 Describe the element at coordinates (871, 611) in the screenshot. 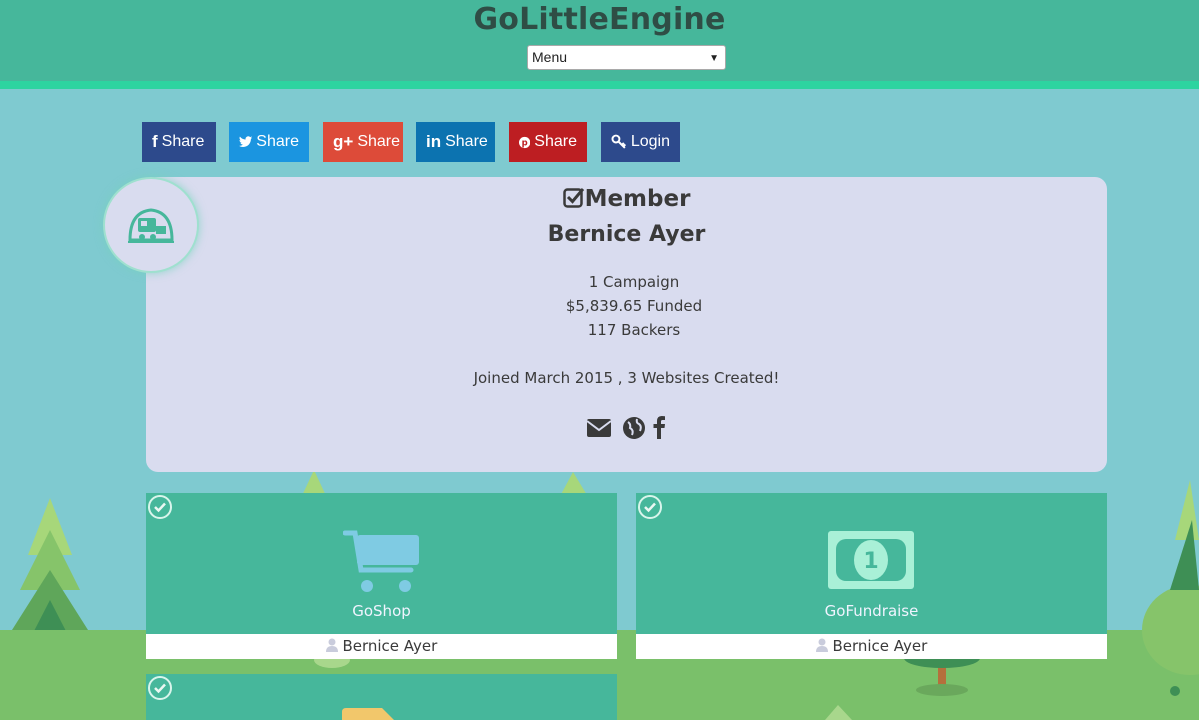

I see `tile-label: GoFundraise` at that location.